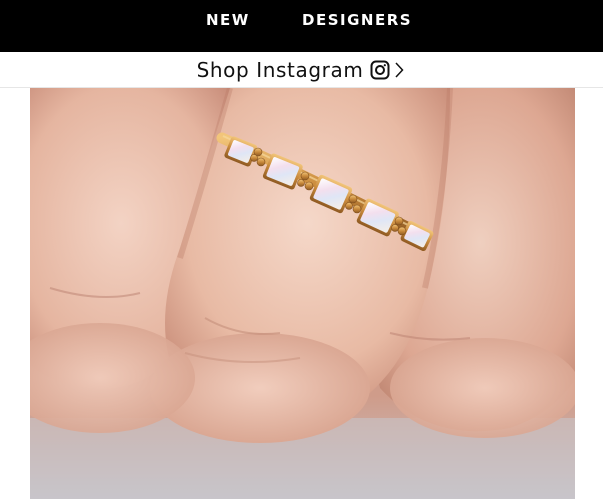 This screenshot has width=603, height=499. Describe the element at coordinates (380, 69) in the screenshot. I see `instagram-icon` at that location.